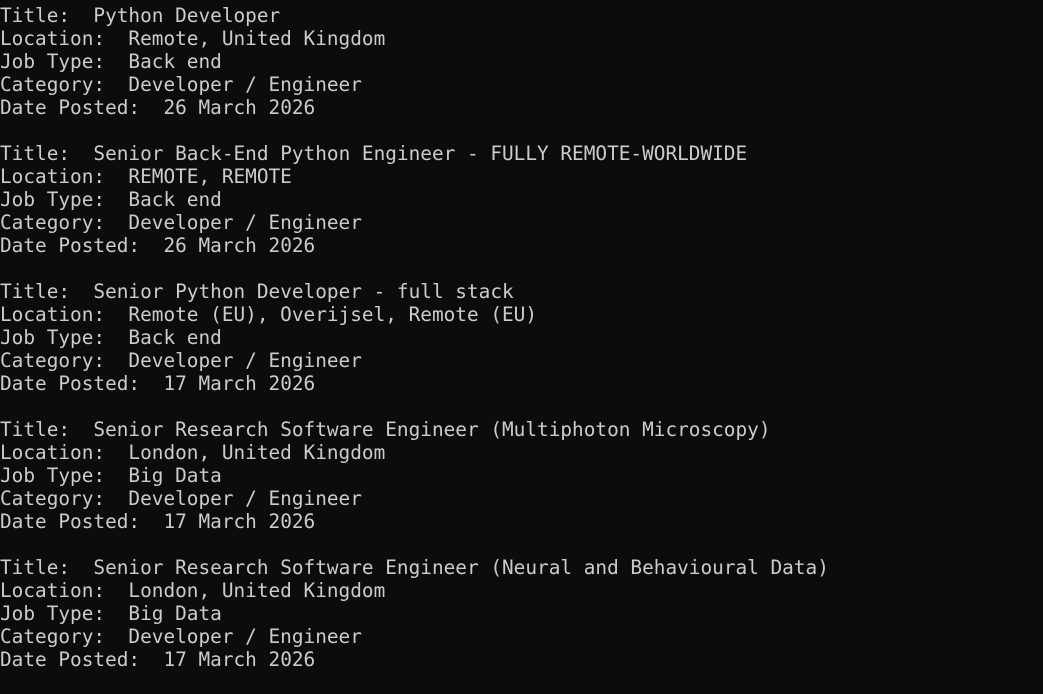  Describe the element at coordinates (303, 291) in the screenshot. I see `job-title: Senior Python Developer - full stack` at that location.